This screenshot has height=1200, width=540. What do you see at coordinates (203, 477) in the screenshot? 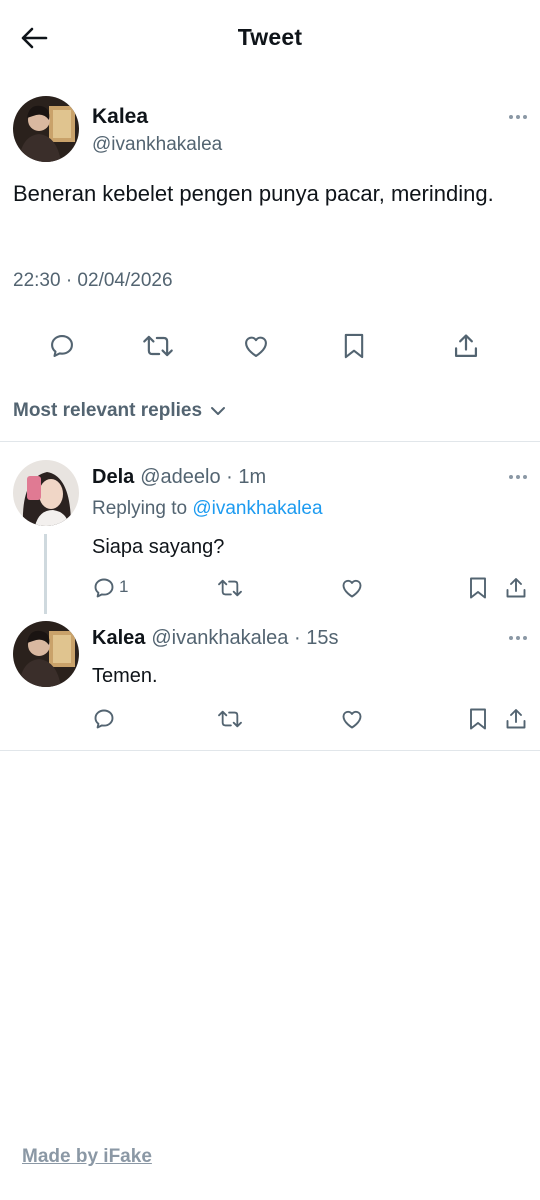
I see `author-handle-time: @adeelo · 1m` at bounding box center [203, 477].